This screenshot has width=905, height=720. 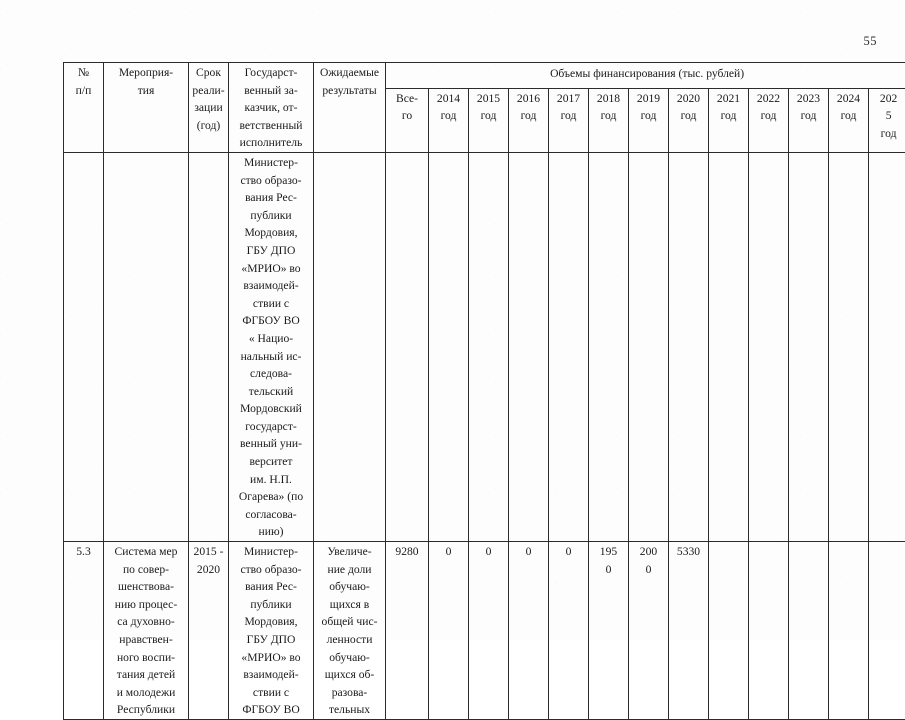 What do you see at coordinates (349, 693) in the screenshot?
I see `text-line: разова-` at bounding box center [349, 693].